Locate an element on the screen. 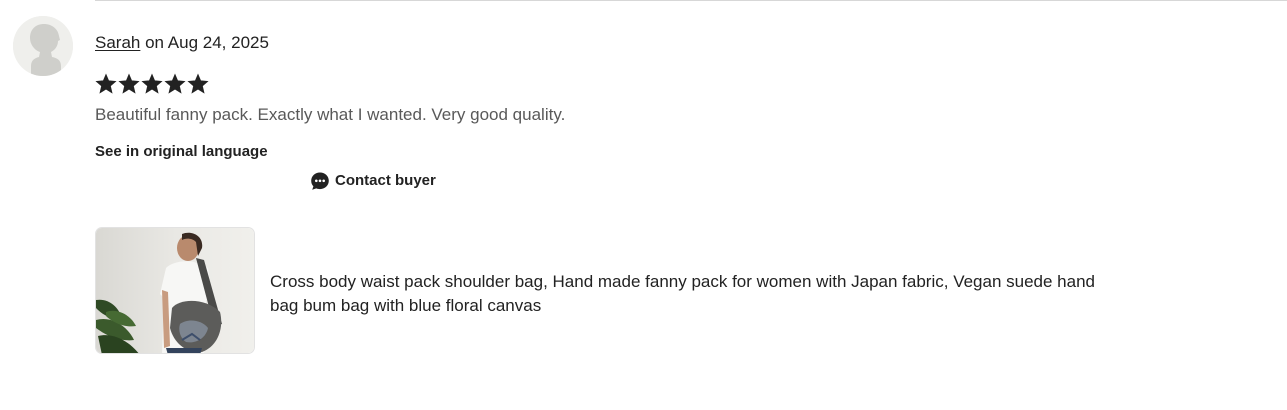  divider is located at coordinates (691, 0).